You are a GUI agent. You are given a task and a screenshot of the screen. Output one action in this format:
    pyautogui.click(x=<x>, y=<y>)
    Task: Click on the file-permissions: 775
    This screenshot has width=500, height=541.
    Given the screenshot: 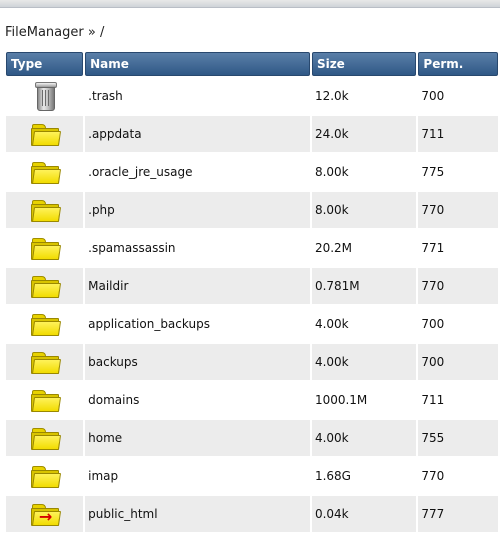 What is the action you would take?
    pyautogui.click(x=458, y=172)
    